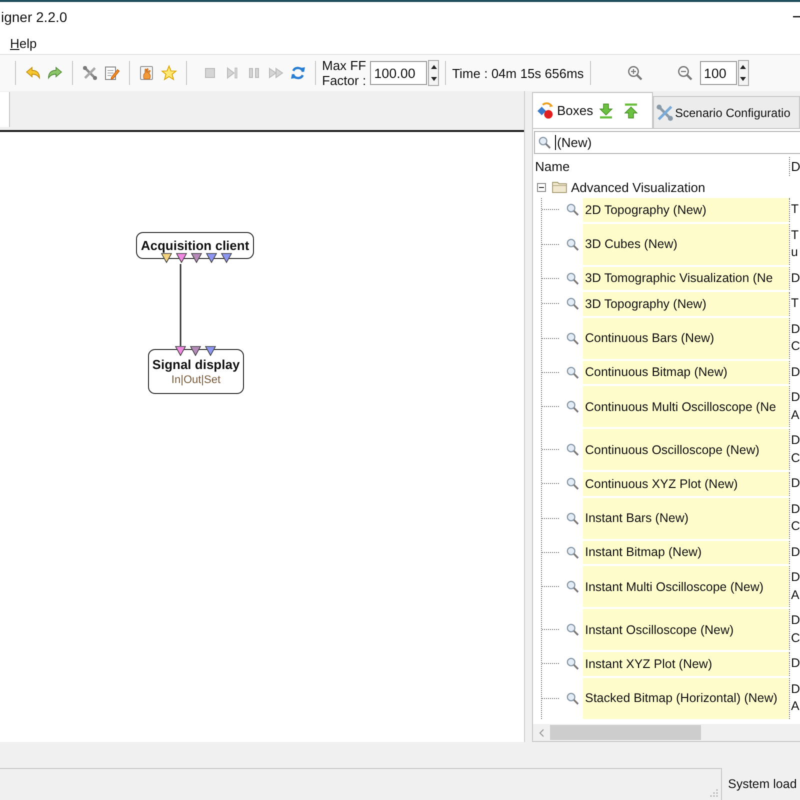 This screenshot has width=800, height=800. I want to click on collapse-toggle-icon, so click(541, 187).